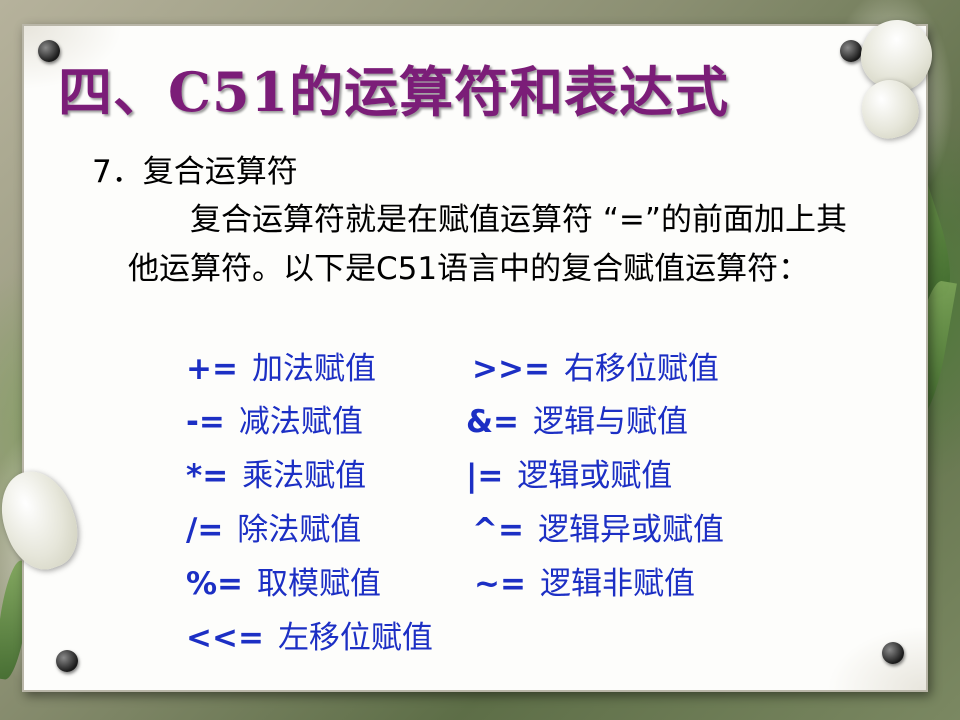 The image size is (960, 720). I want to click on operator-symbol: *=, so click(207, 476).